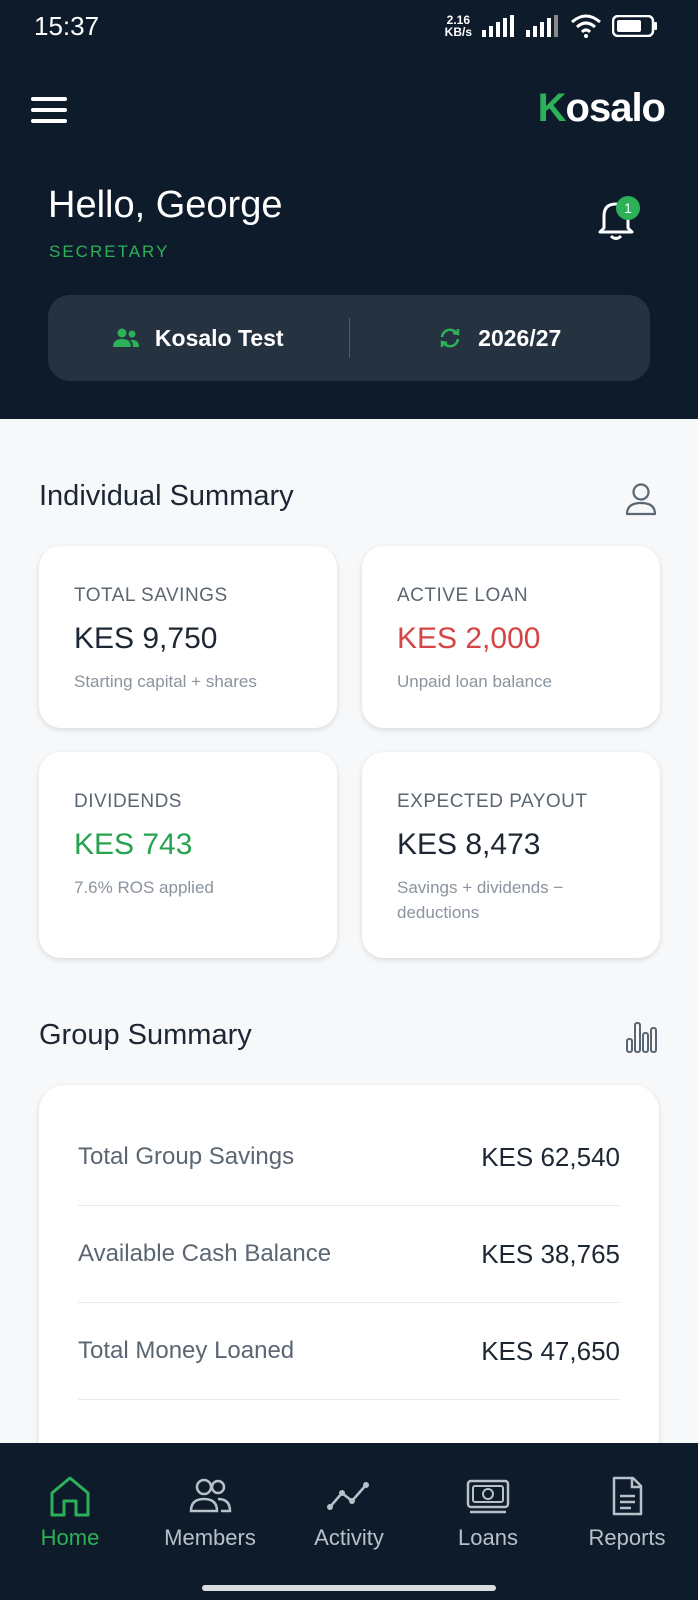 The image size is (698, 1600). What do you see at coordinates (349, 26) in the screenshot?
I see `status-bar: 15:37 2.16 KB/s` at bounding box center [349, 26].